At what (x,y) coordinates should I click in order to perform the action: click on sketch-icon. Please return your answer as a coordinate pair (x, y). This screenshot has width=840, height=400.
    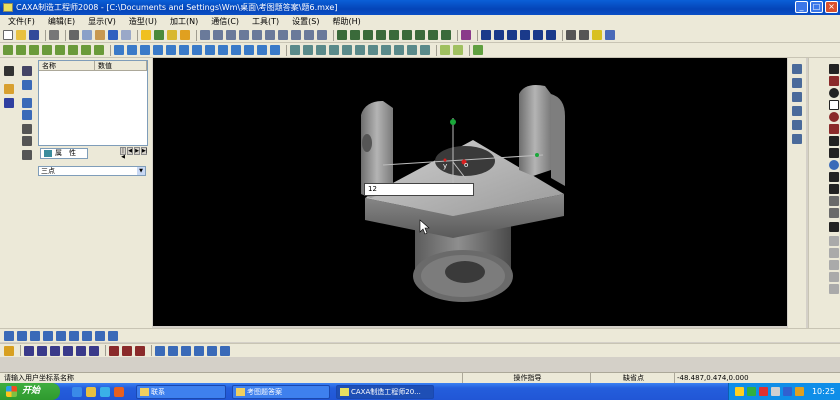
    Looking at the image, I should click on (321, 50).